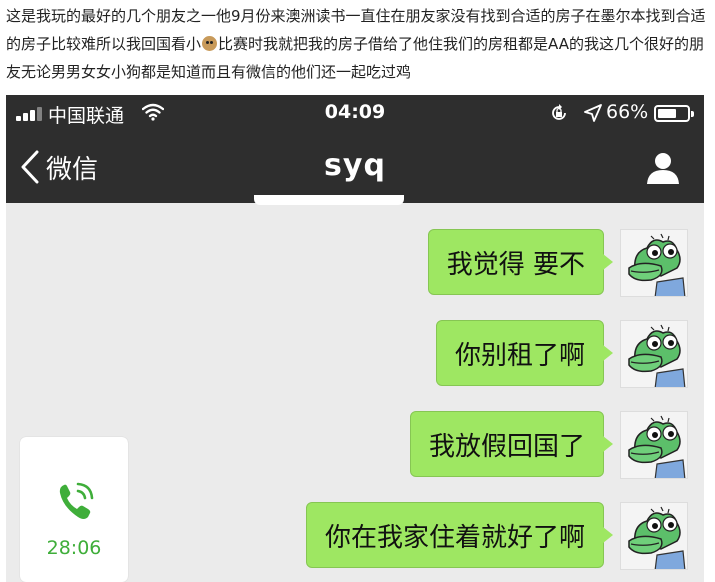 This screenshot has width=715, height=582. I want to click on message-row: 你在我家住着就好了啊, so click(496, 536).